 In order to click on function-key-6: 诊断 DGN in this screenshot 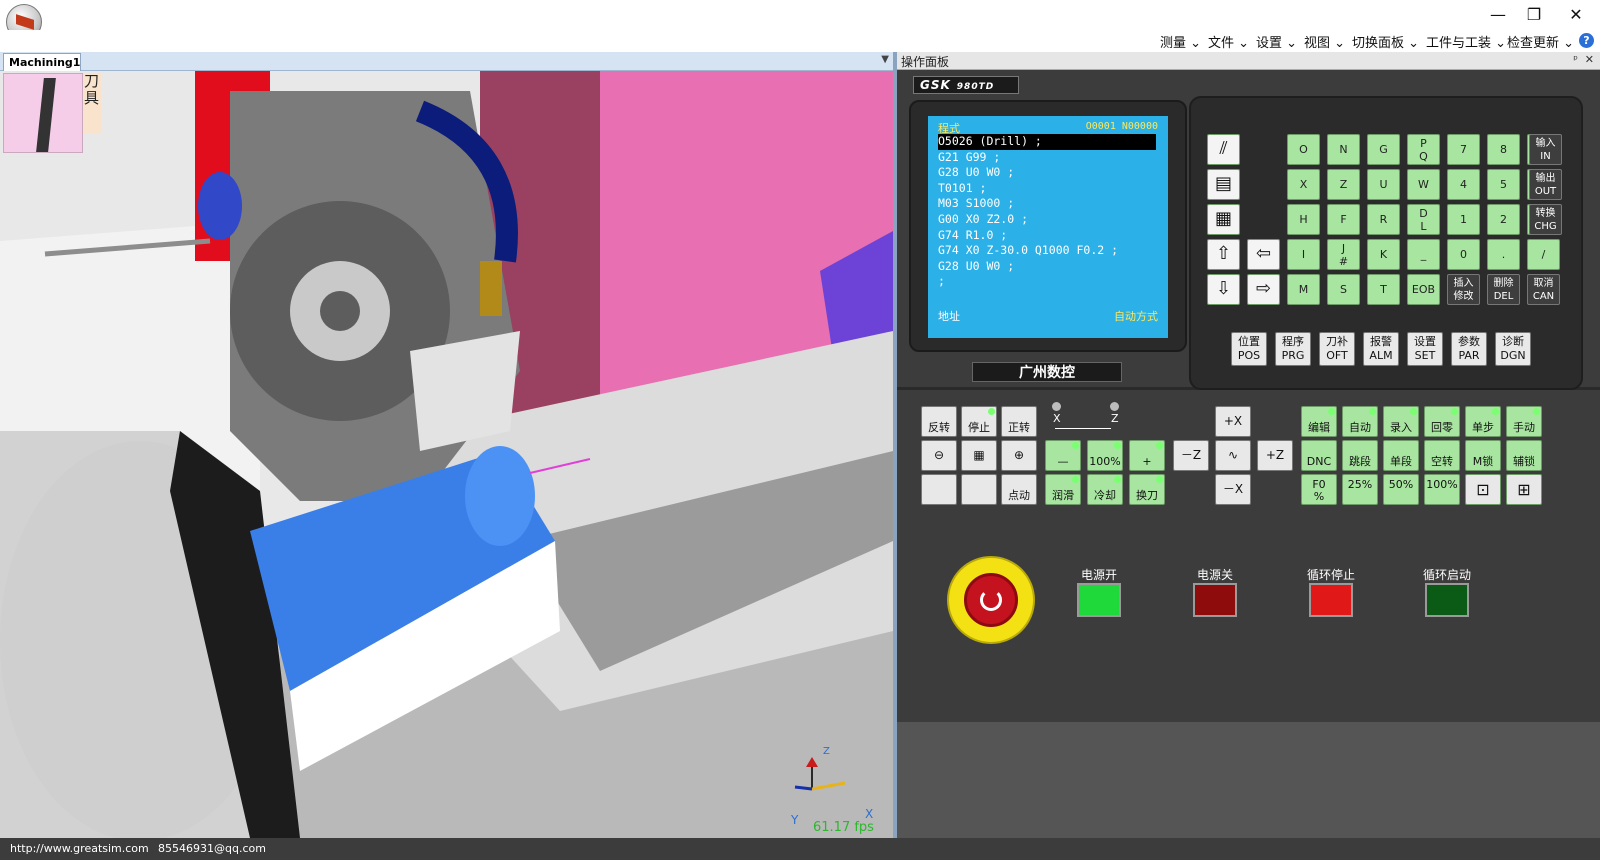, I will do `click(1513, 349)`.